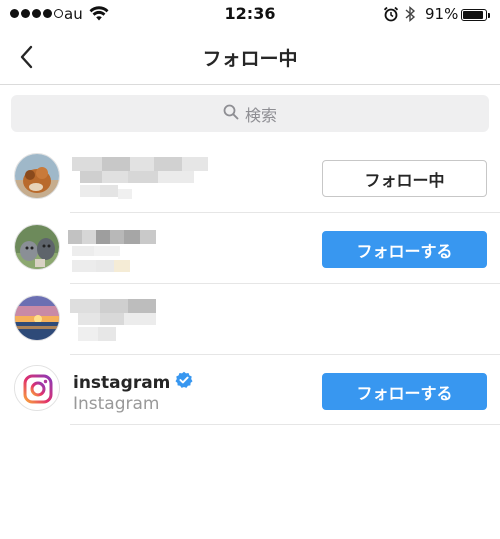 The width and height of the screenshot is (500, 539). Describe the element at coordinates (116, 404) in the screenshot. I see `full-name: Instagram` at that location.